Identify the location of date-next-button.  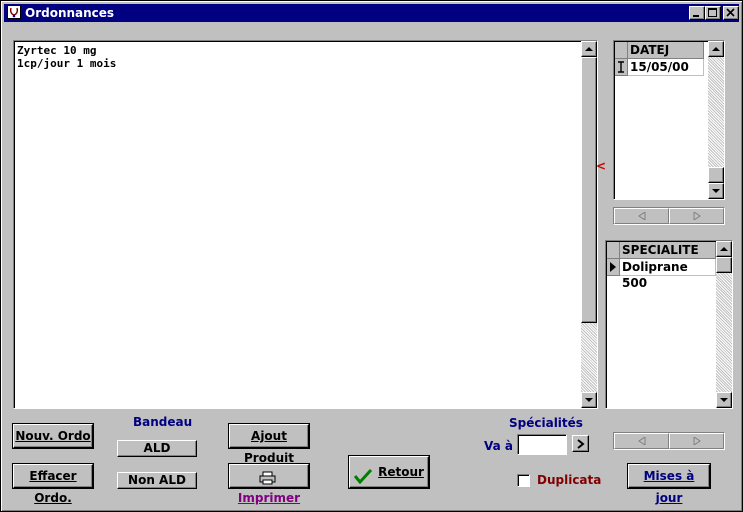
(696, 216).